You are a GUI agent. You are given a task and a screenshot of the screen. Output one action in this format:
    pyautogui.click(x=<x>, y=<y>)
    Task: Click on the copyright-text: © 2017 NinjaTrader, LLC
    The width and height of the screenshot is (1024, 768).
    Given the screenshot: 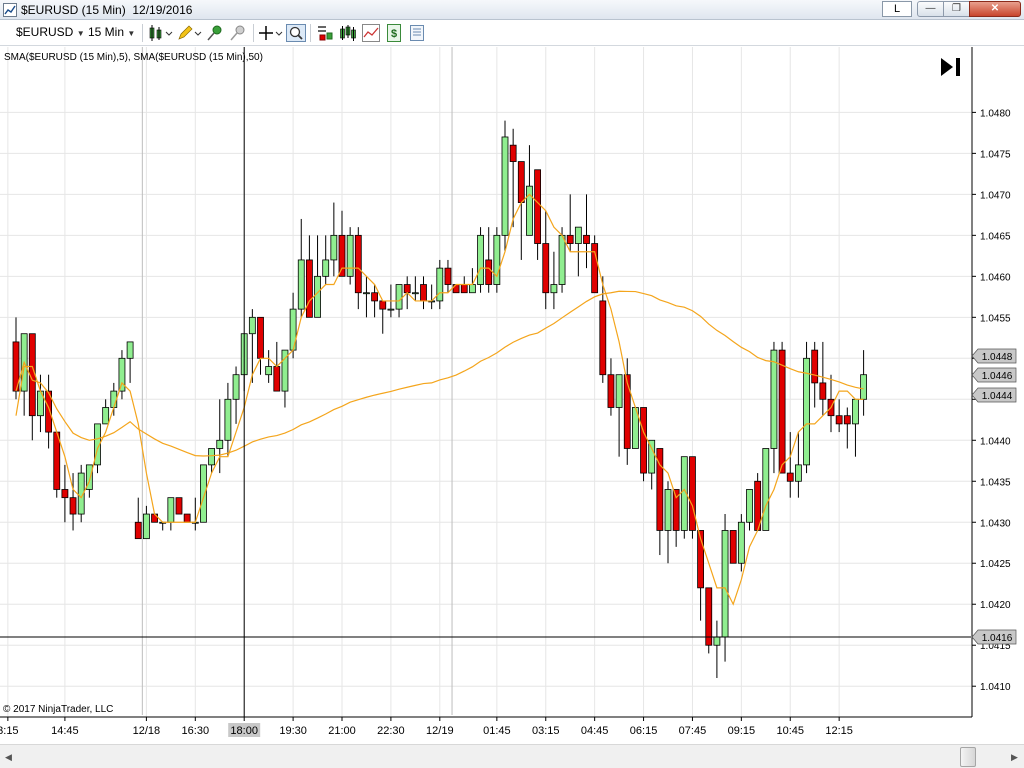 What is the action you would take?
    pyautogui.click(x=58, y=709)
    